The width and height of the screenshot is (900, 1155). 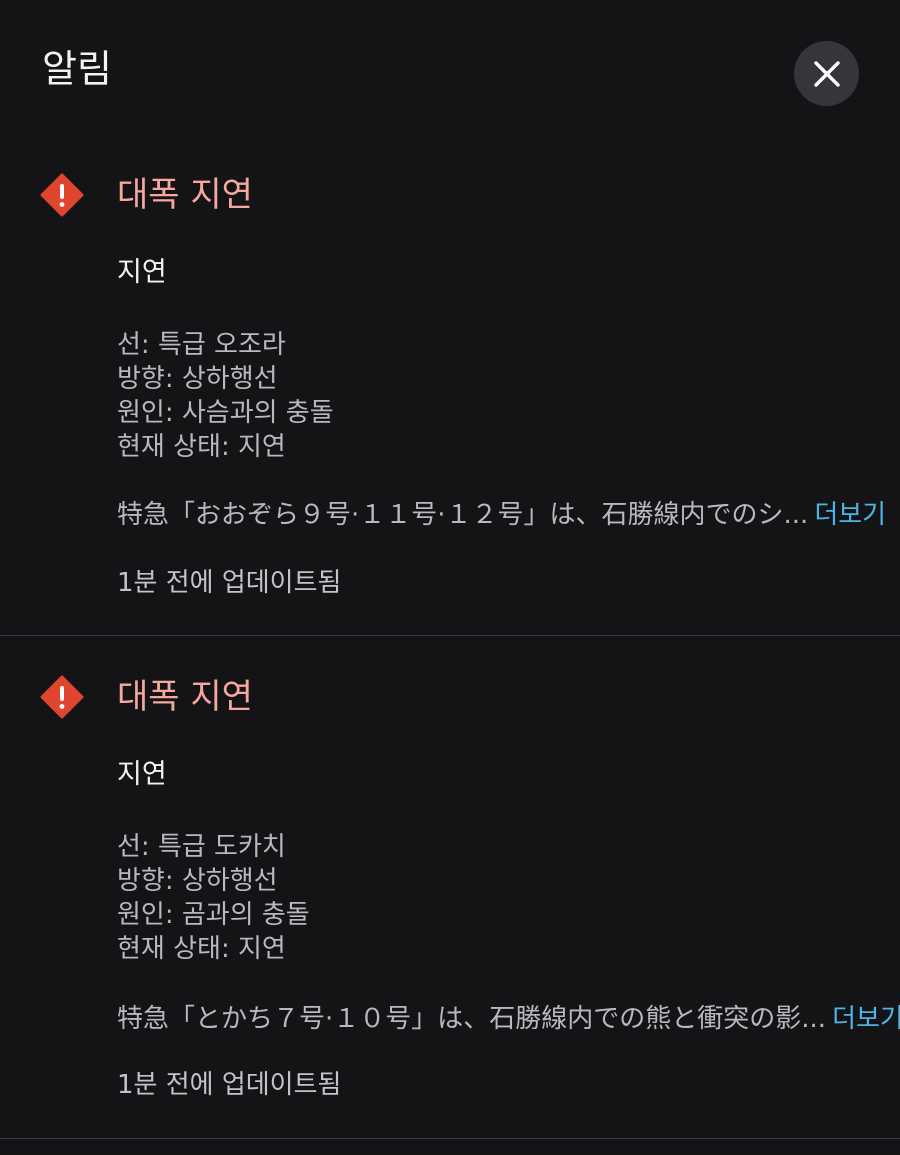 What do you see at coordinates (450, 70) in the screenshot?
I see `header: 알림` at bounding box center [450, 70].